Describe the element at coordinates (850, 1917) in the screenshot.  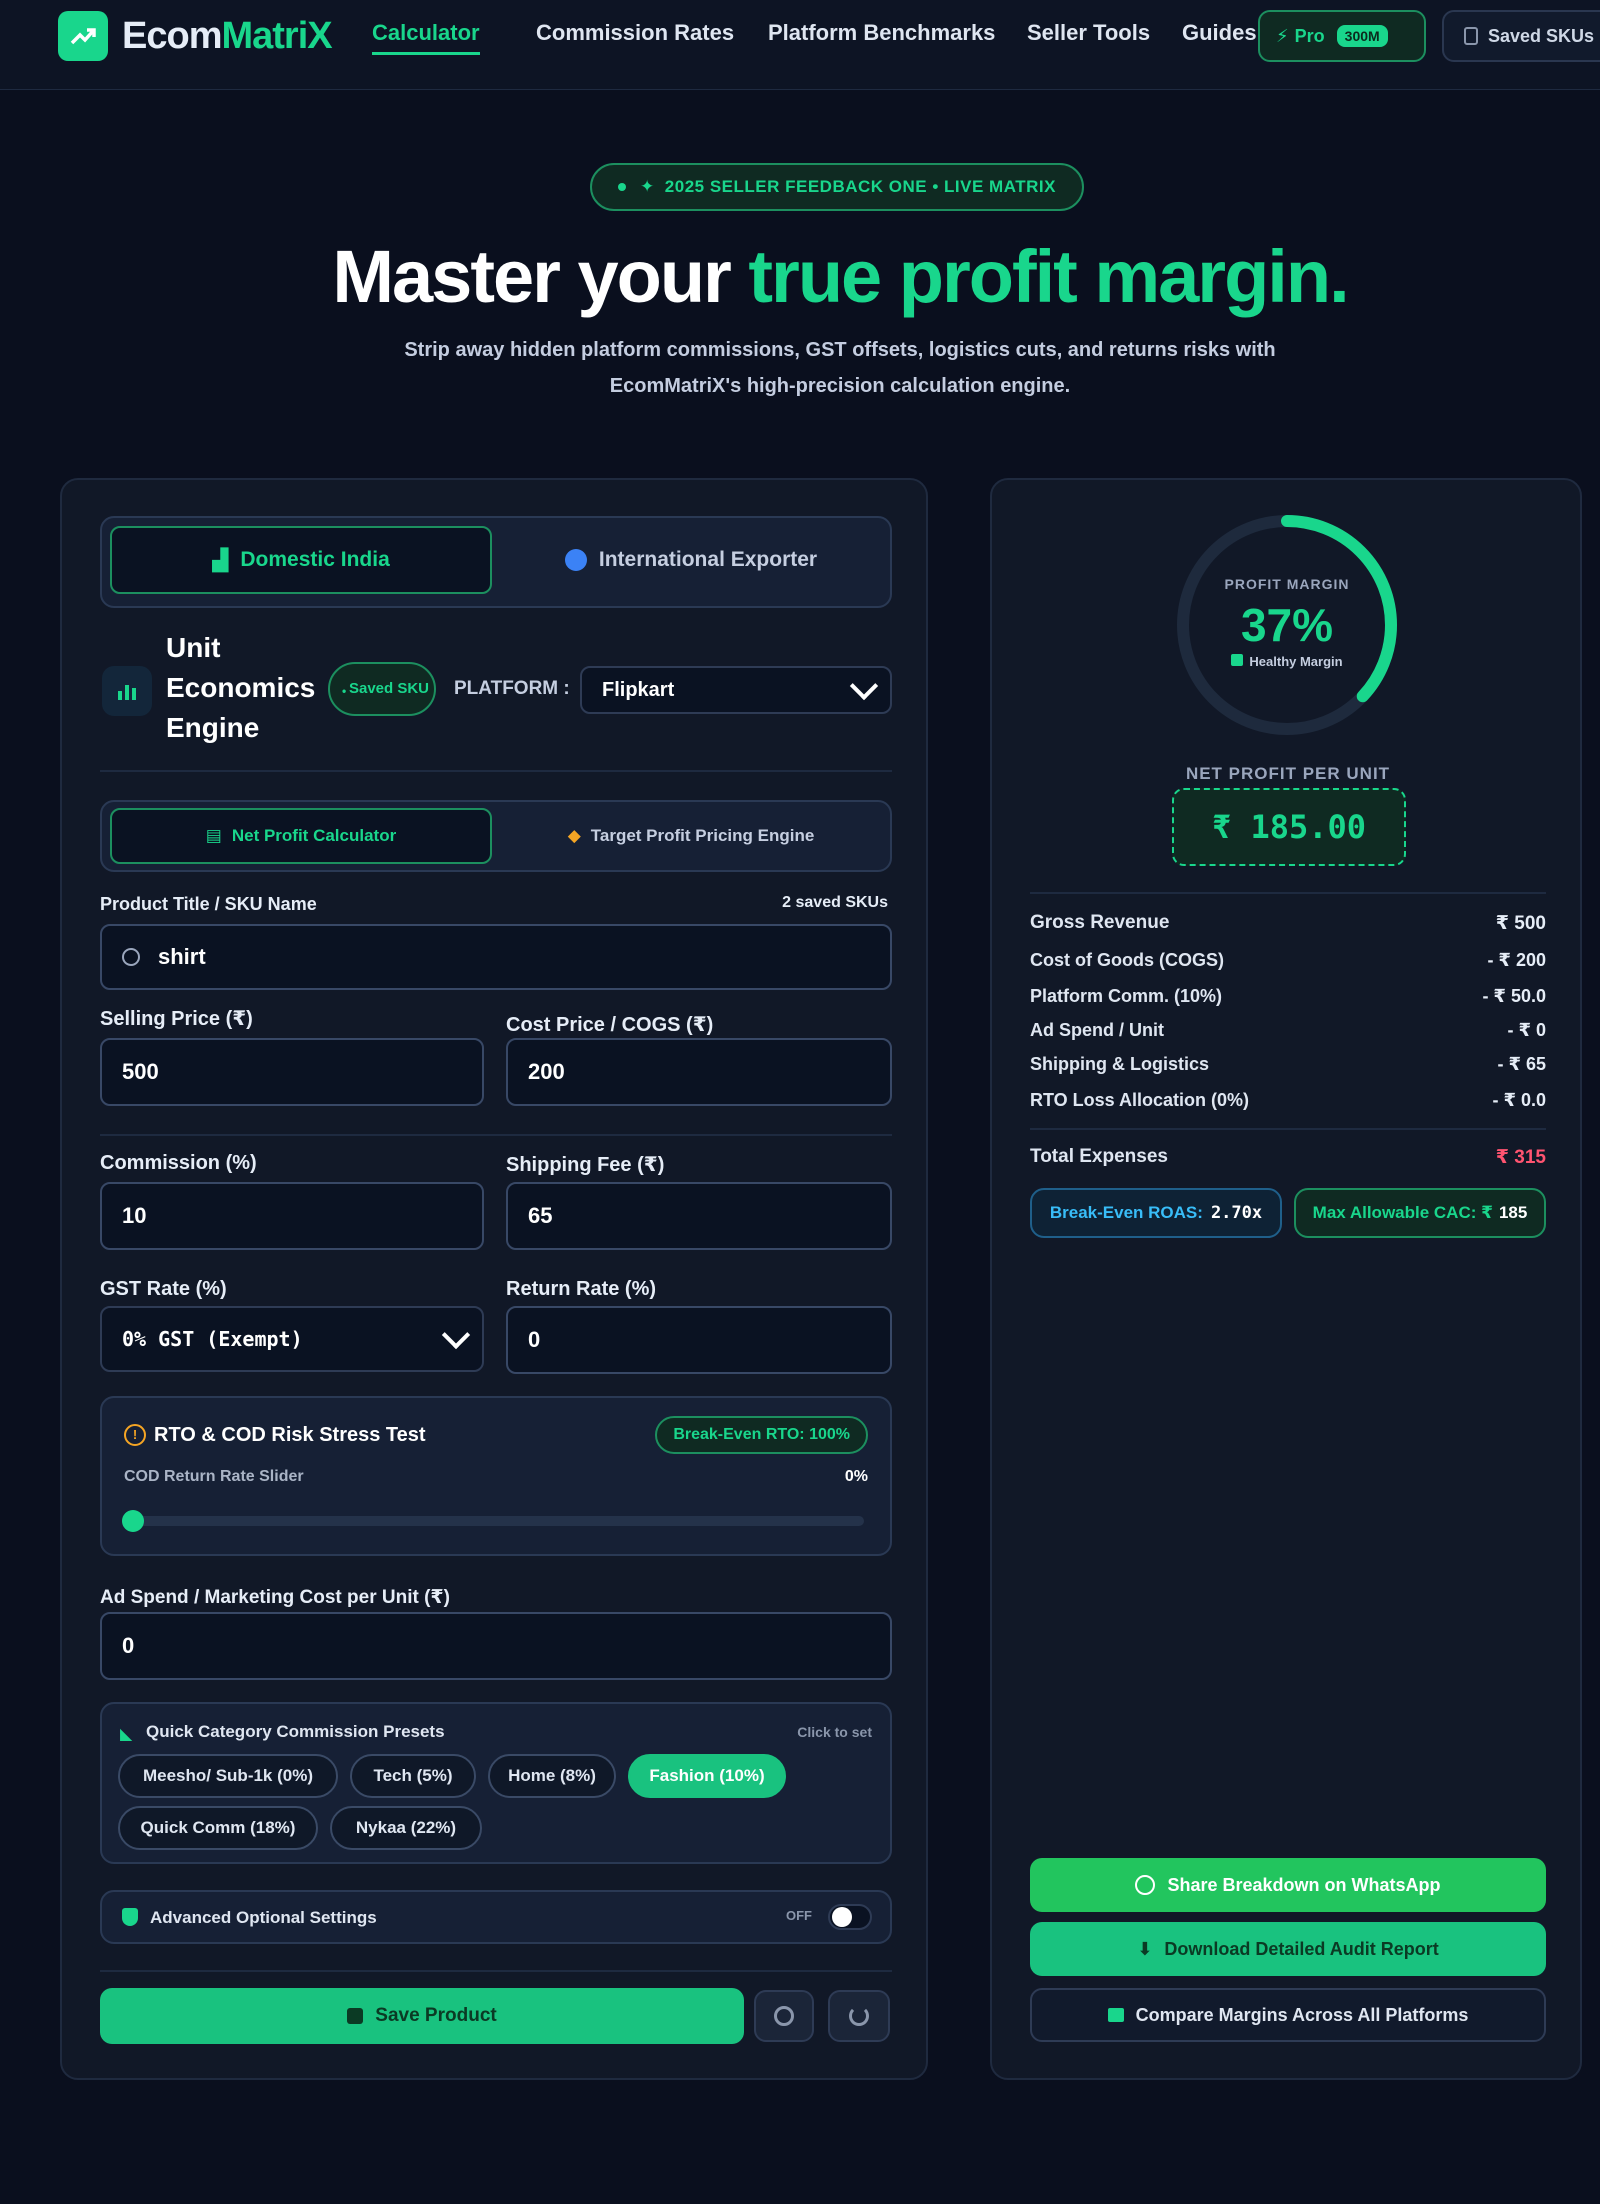
I see `advanced-toggle` at that location.